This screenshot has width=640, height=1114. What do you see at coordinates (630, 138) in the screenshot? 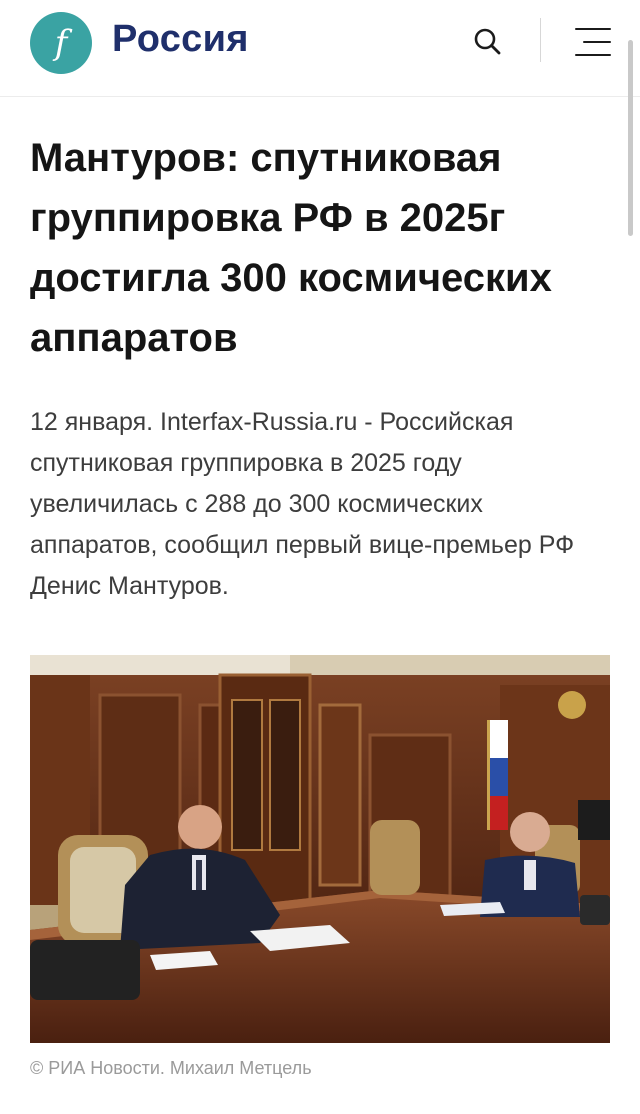
I see `scrollbar` at bounding box center [630, 138].